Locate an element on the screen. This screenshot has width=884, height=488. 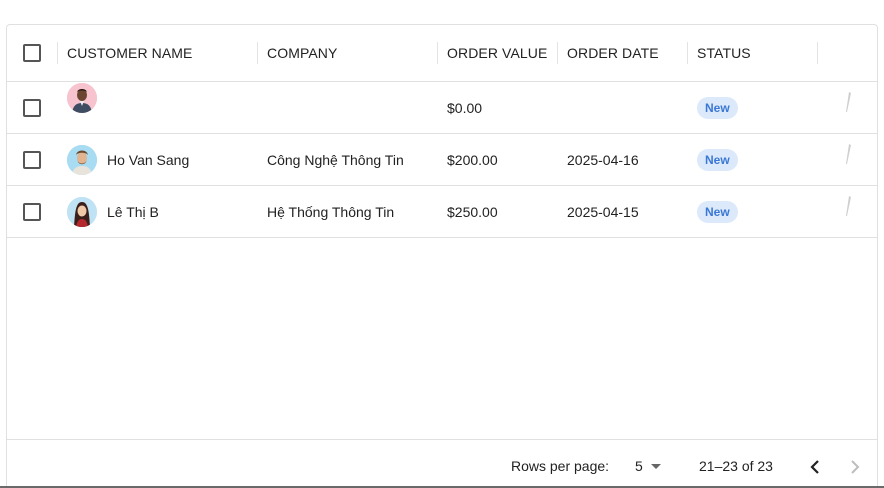
company-cell: Công Nghệ Thông Tin is located at coordinates (335, 160).